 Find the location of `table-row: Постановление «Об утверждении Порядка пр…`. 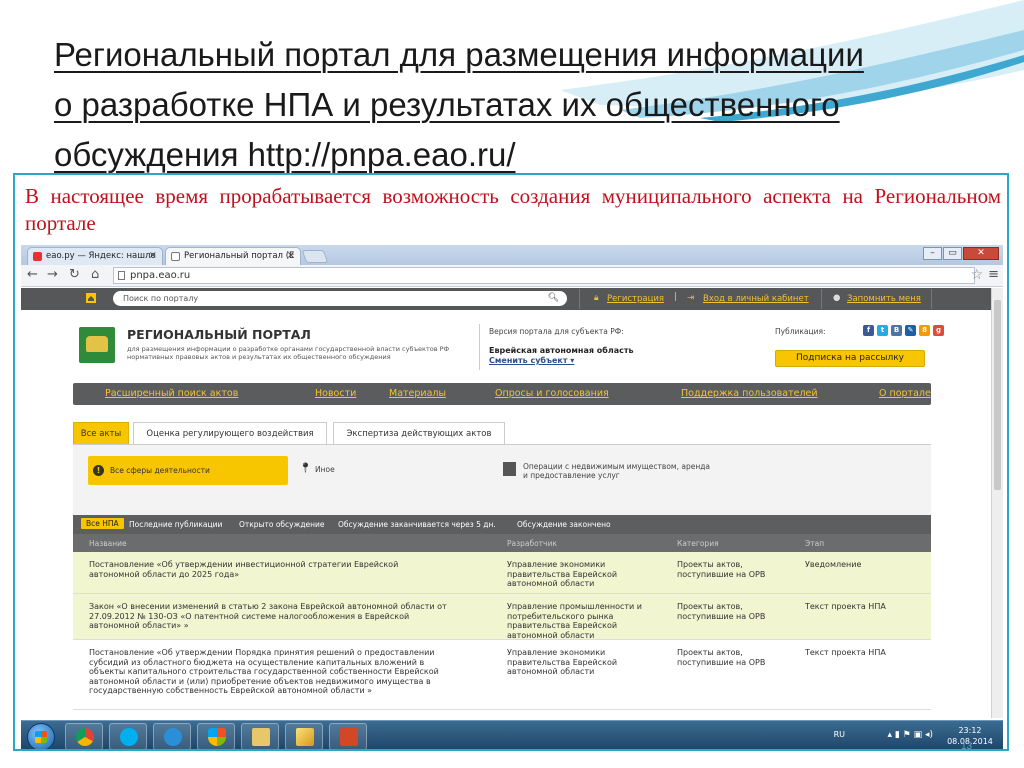

table-row: Постановление «Об утверждении Порядка пр… is located at coordinates (502, 675).